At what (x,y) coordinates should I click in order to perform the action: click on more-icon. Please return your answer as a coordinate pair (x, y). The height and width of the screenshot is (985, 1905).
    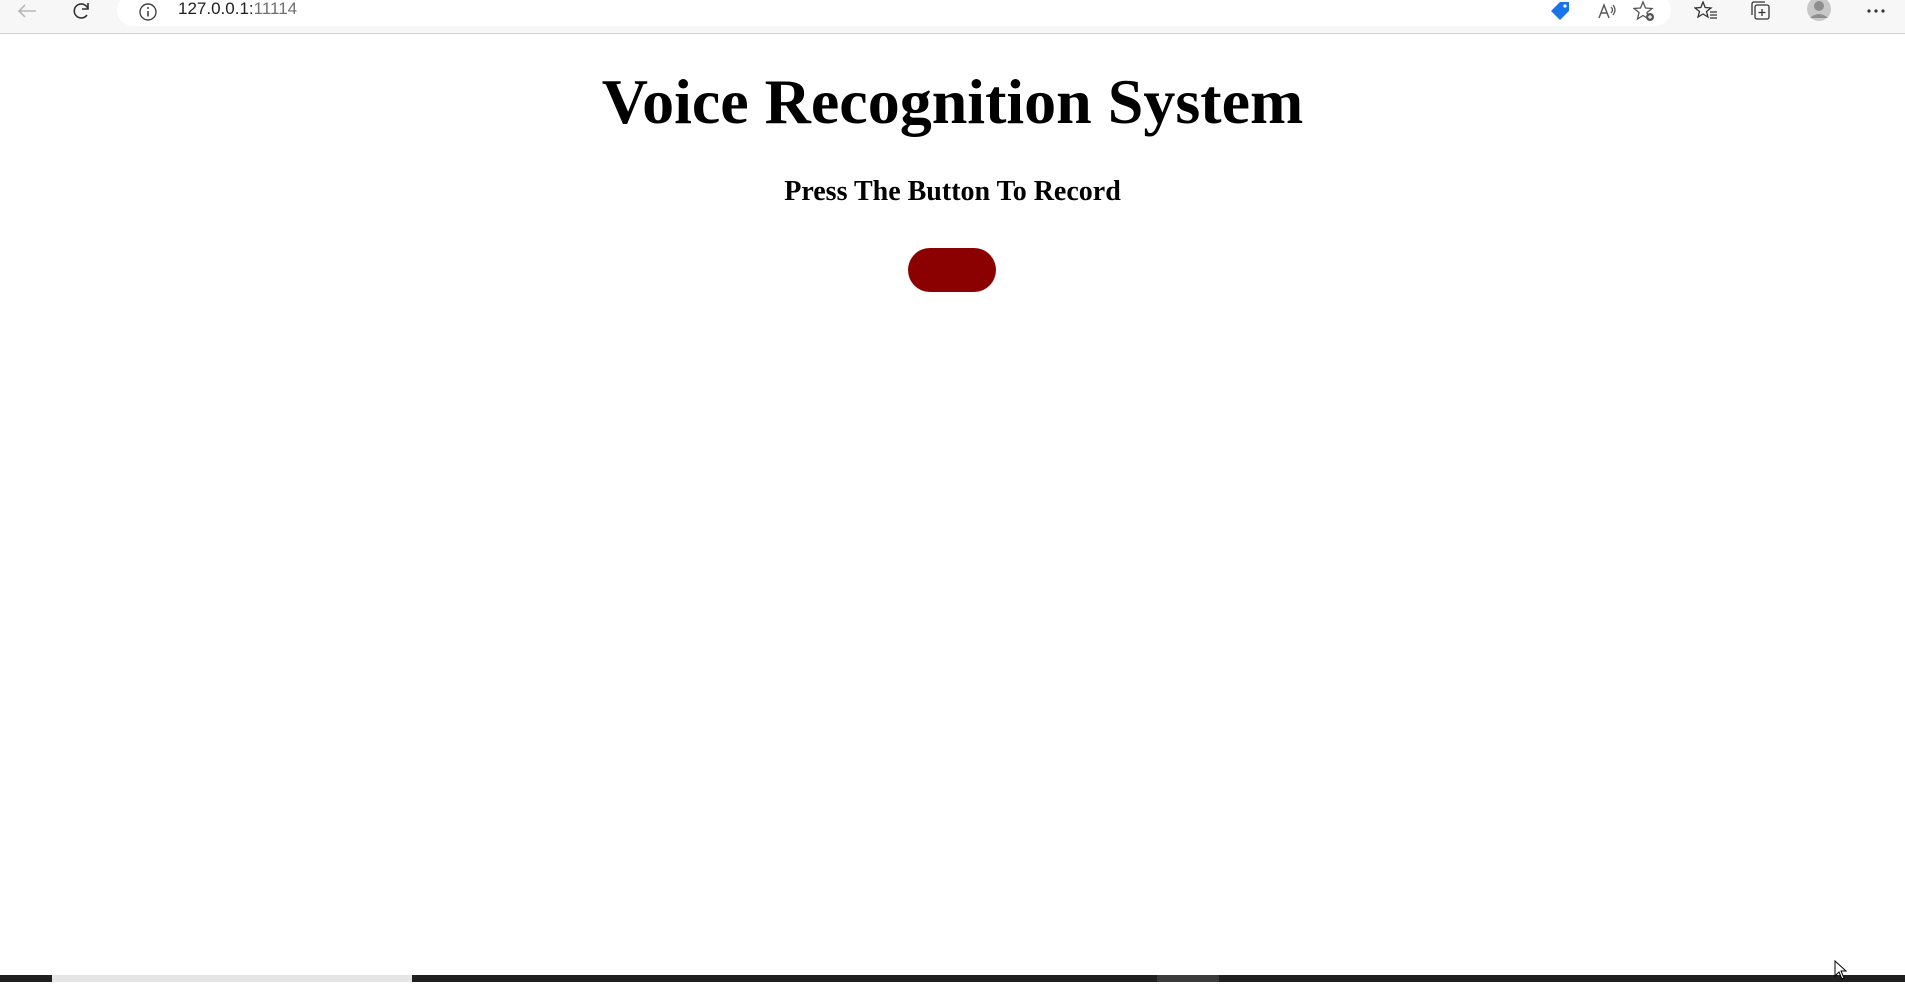
    Looking at the image, I should click on (1876, 11).